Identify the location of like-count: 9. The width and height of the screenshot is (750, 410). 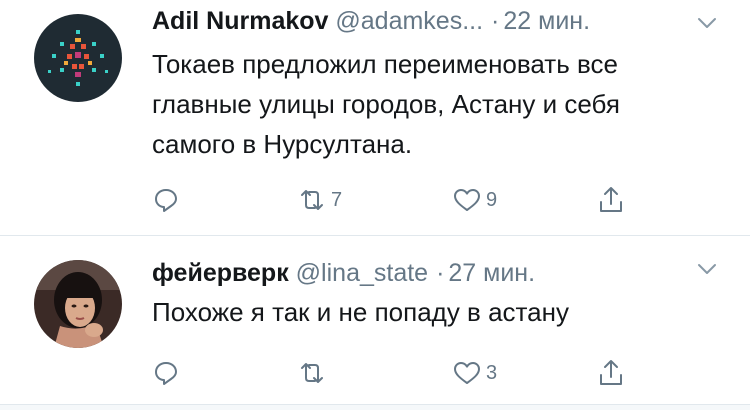
(492, 199).